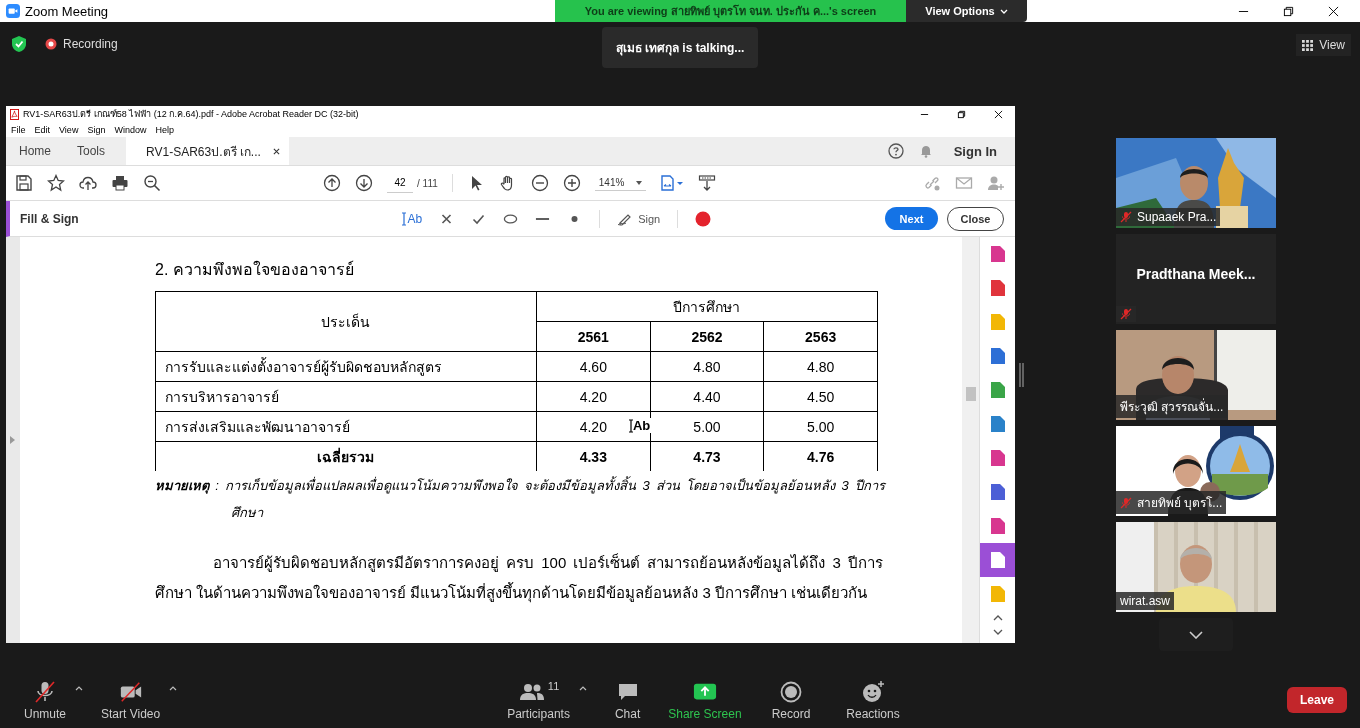 Image resolution: width=1360 pixels, height=728 pixels. What do you see at coordinates (593, 366) in the screenshot?
I see `table-cell: 4.60` at bounding box center [593, 366].